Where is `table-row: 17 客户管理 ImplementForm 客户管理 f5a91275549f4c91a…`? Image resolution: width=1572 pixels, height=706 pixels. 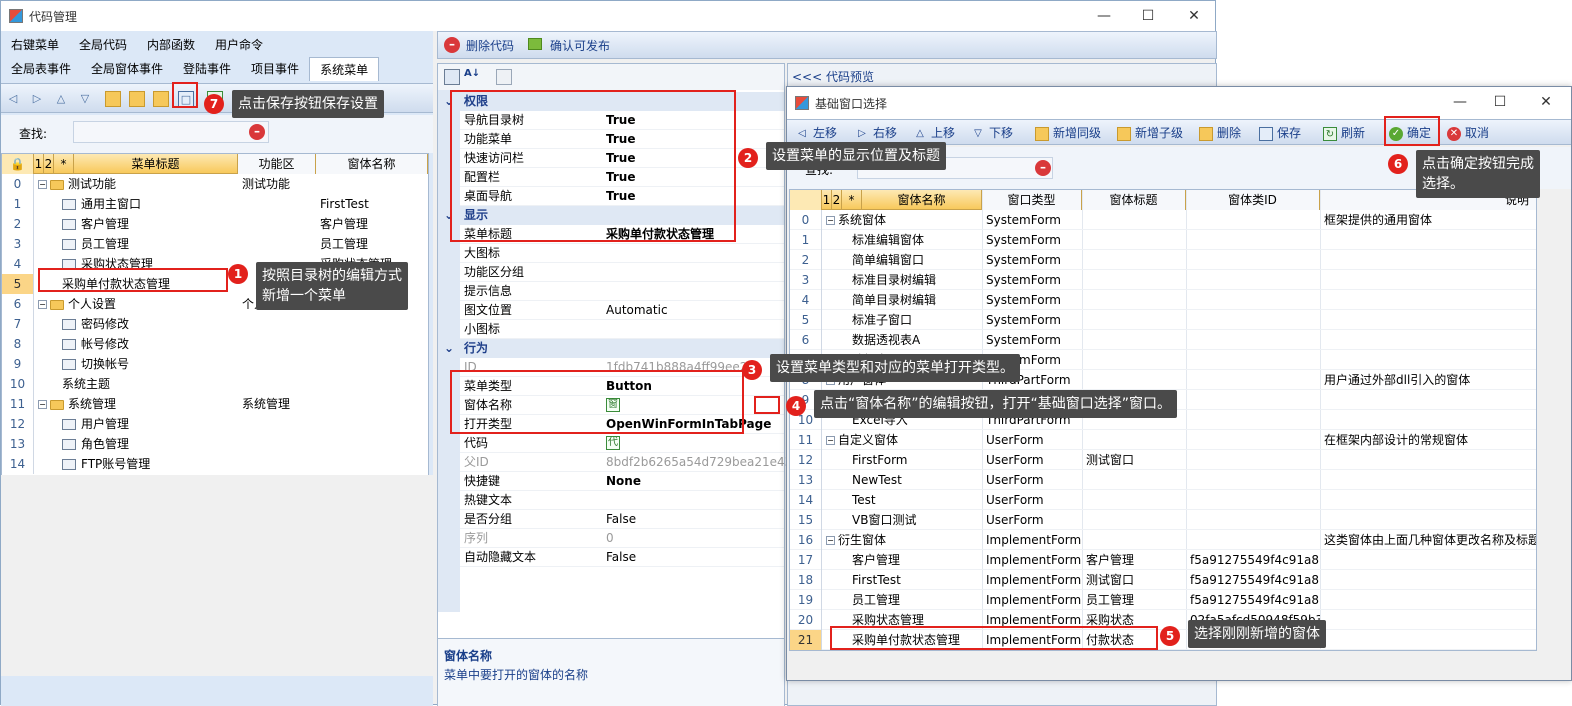 table-row: 17 客户管理 ImplementForm 客户管理 f5a91275549f4c91a… is located at coordinates (1163, 560).